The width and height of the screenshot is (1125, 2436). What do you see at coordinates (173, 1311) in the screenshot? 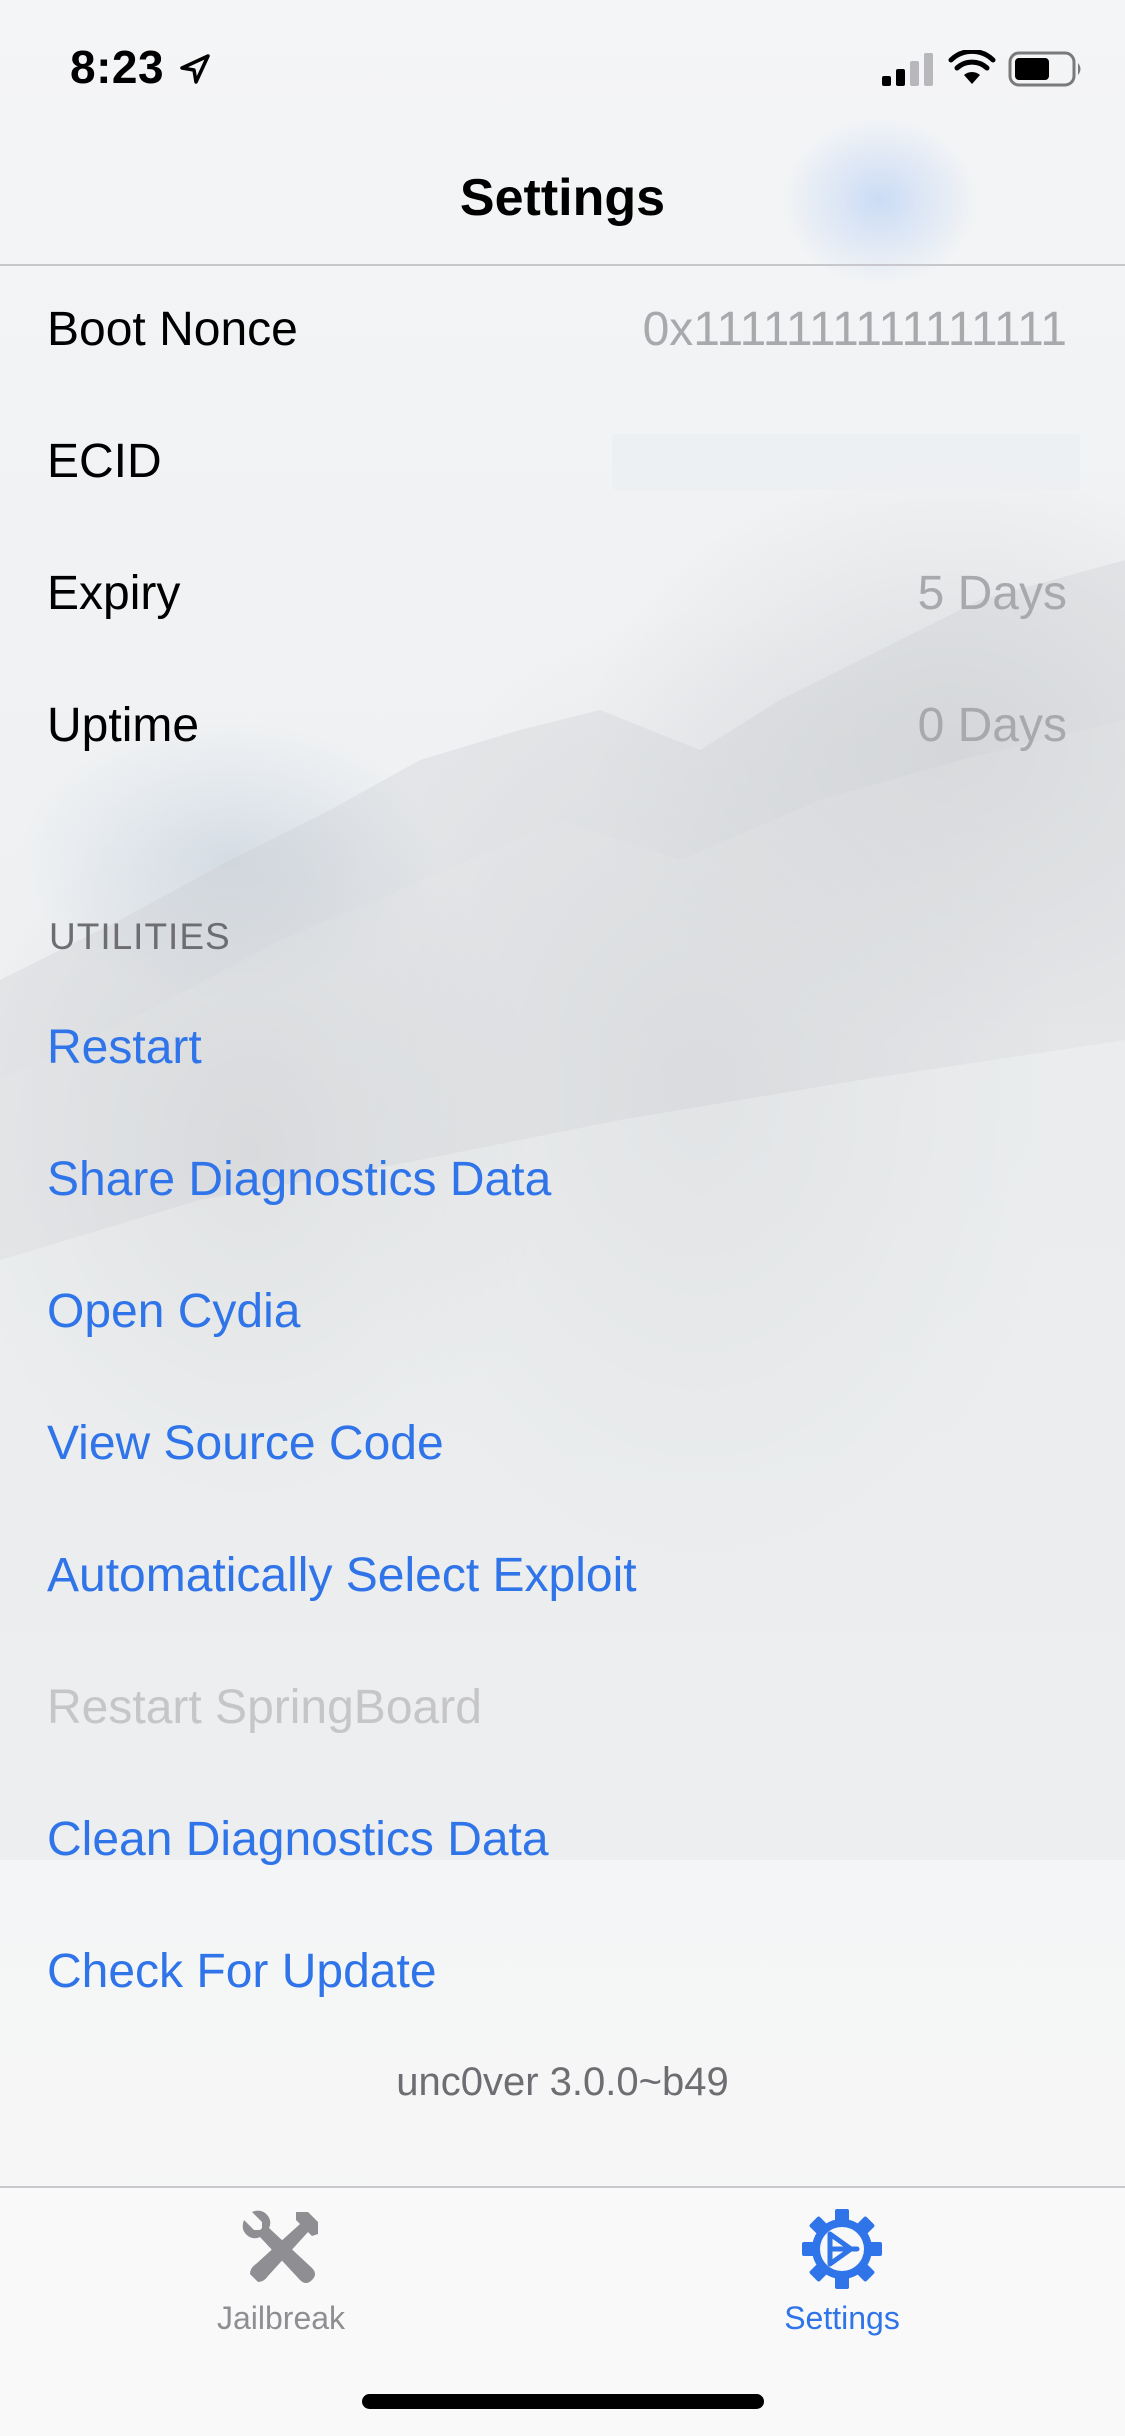
I see `open-cydia-button: Open Cydia` at bounding box center [173, 1311].